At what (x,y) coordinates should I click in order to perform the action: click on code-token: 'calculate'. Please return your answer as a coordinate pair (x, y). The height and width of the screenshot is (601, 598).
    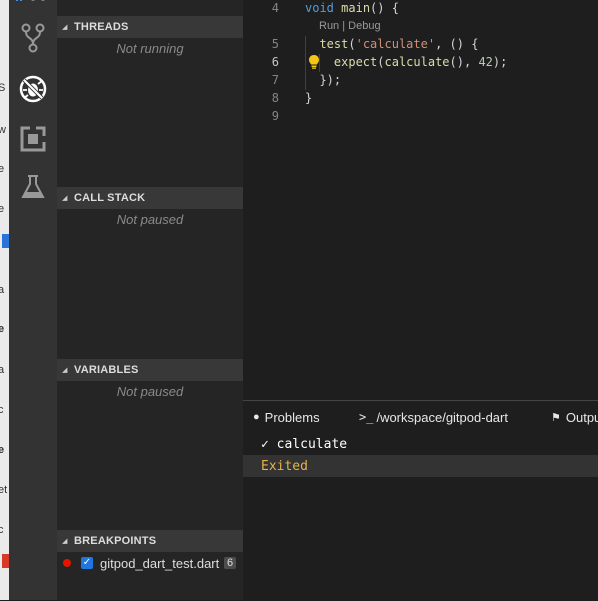
    Looking at the image, I should click on (395, 44).